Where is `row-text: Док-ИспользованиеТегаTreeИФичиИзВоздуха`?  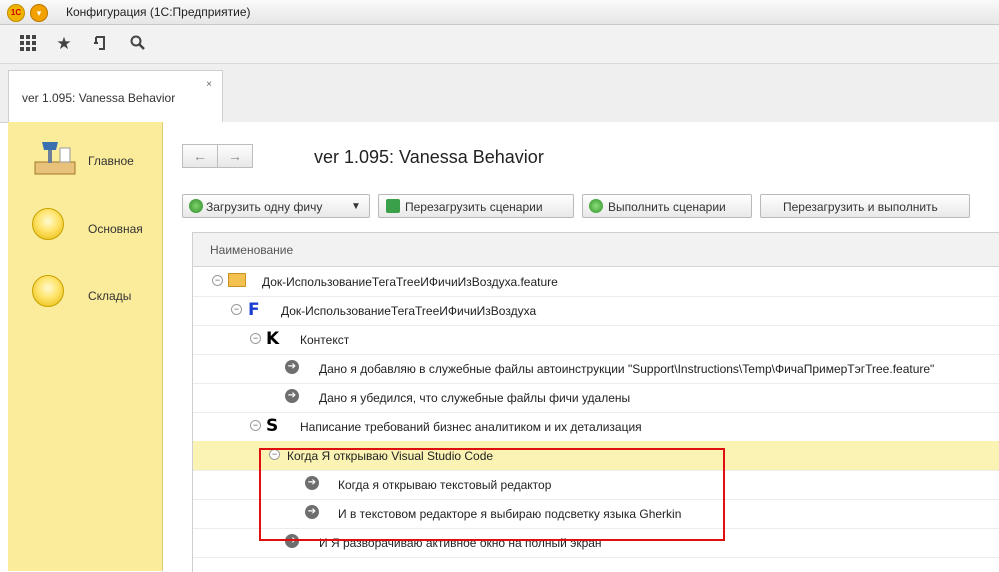
row-text: Док-ИспользованиеТегаTreeИФичиИзВоздуха is located at coordinates (409, 311).